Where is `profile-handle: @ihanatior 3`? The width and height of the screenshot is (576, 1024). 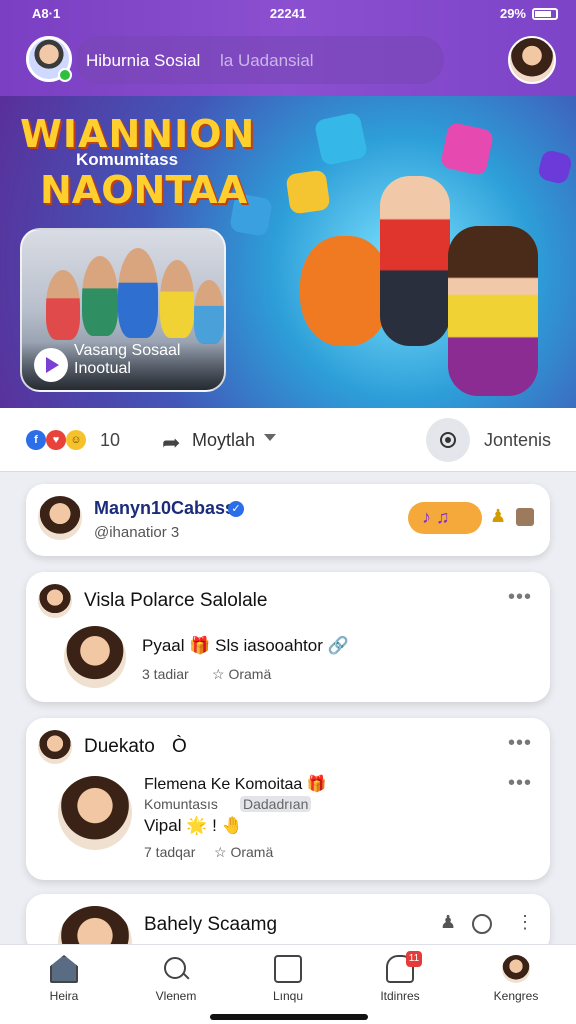 profile-handle: @ihanatior 3 is located at coordinates (137, 532).